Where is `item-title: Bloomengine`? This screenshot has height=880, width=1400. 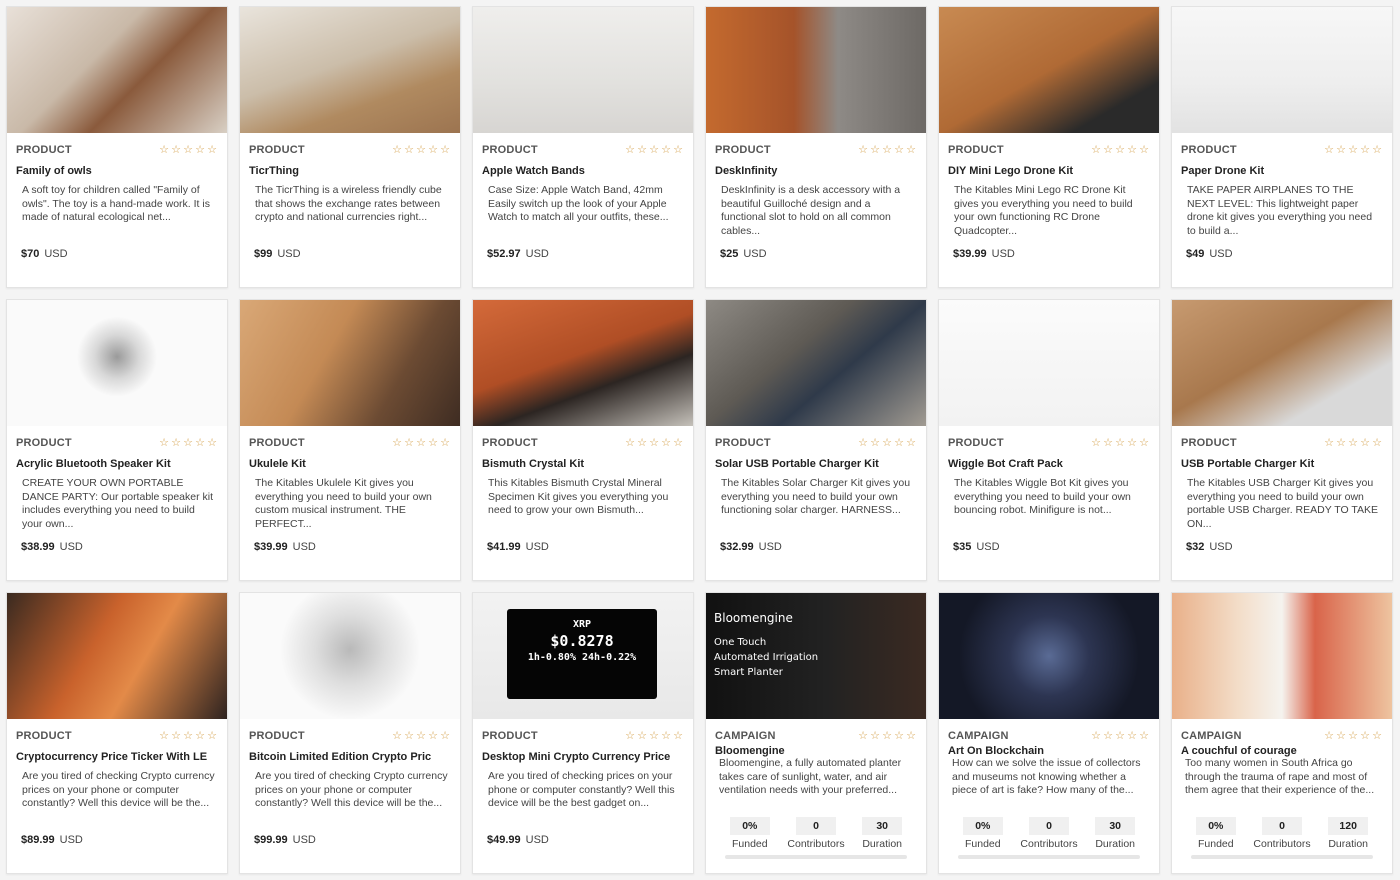 item-title: Bloomengine is located at coordinates (816, 751).